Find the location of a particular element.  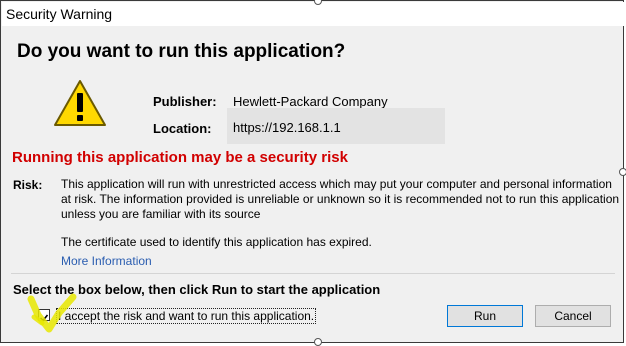

title-bar: Security Warning is located at coordinates (313, 14).